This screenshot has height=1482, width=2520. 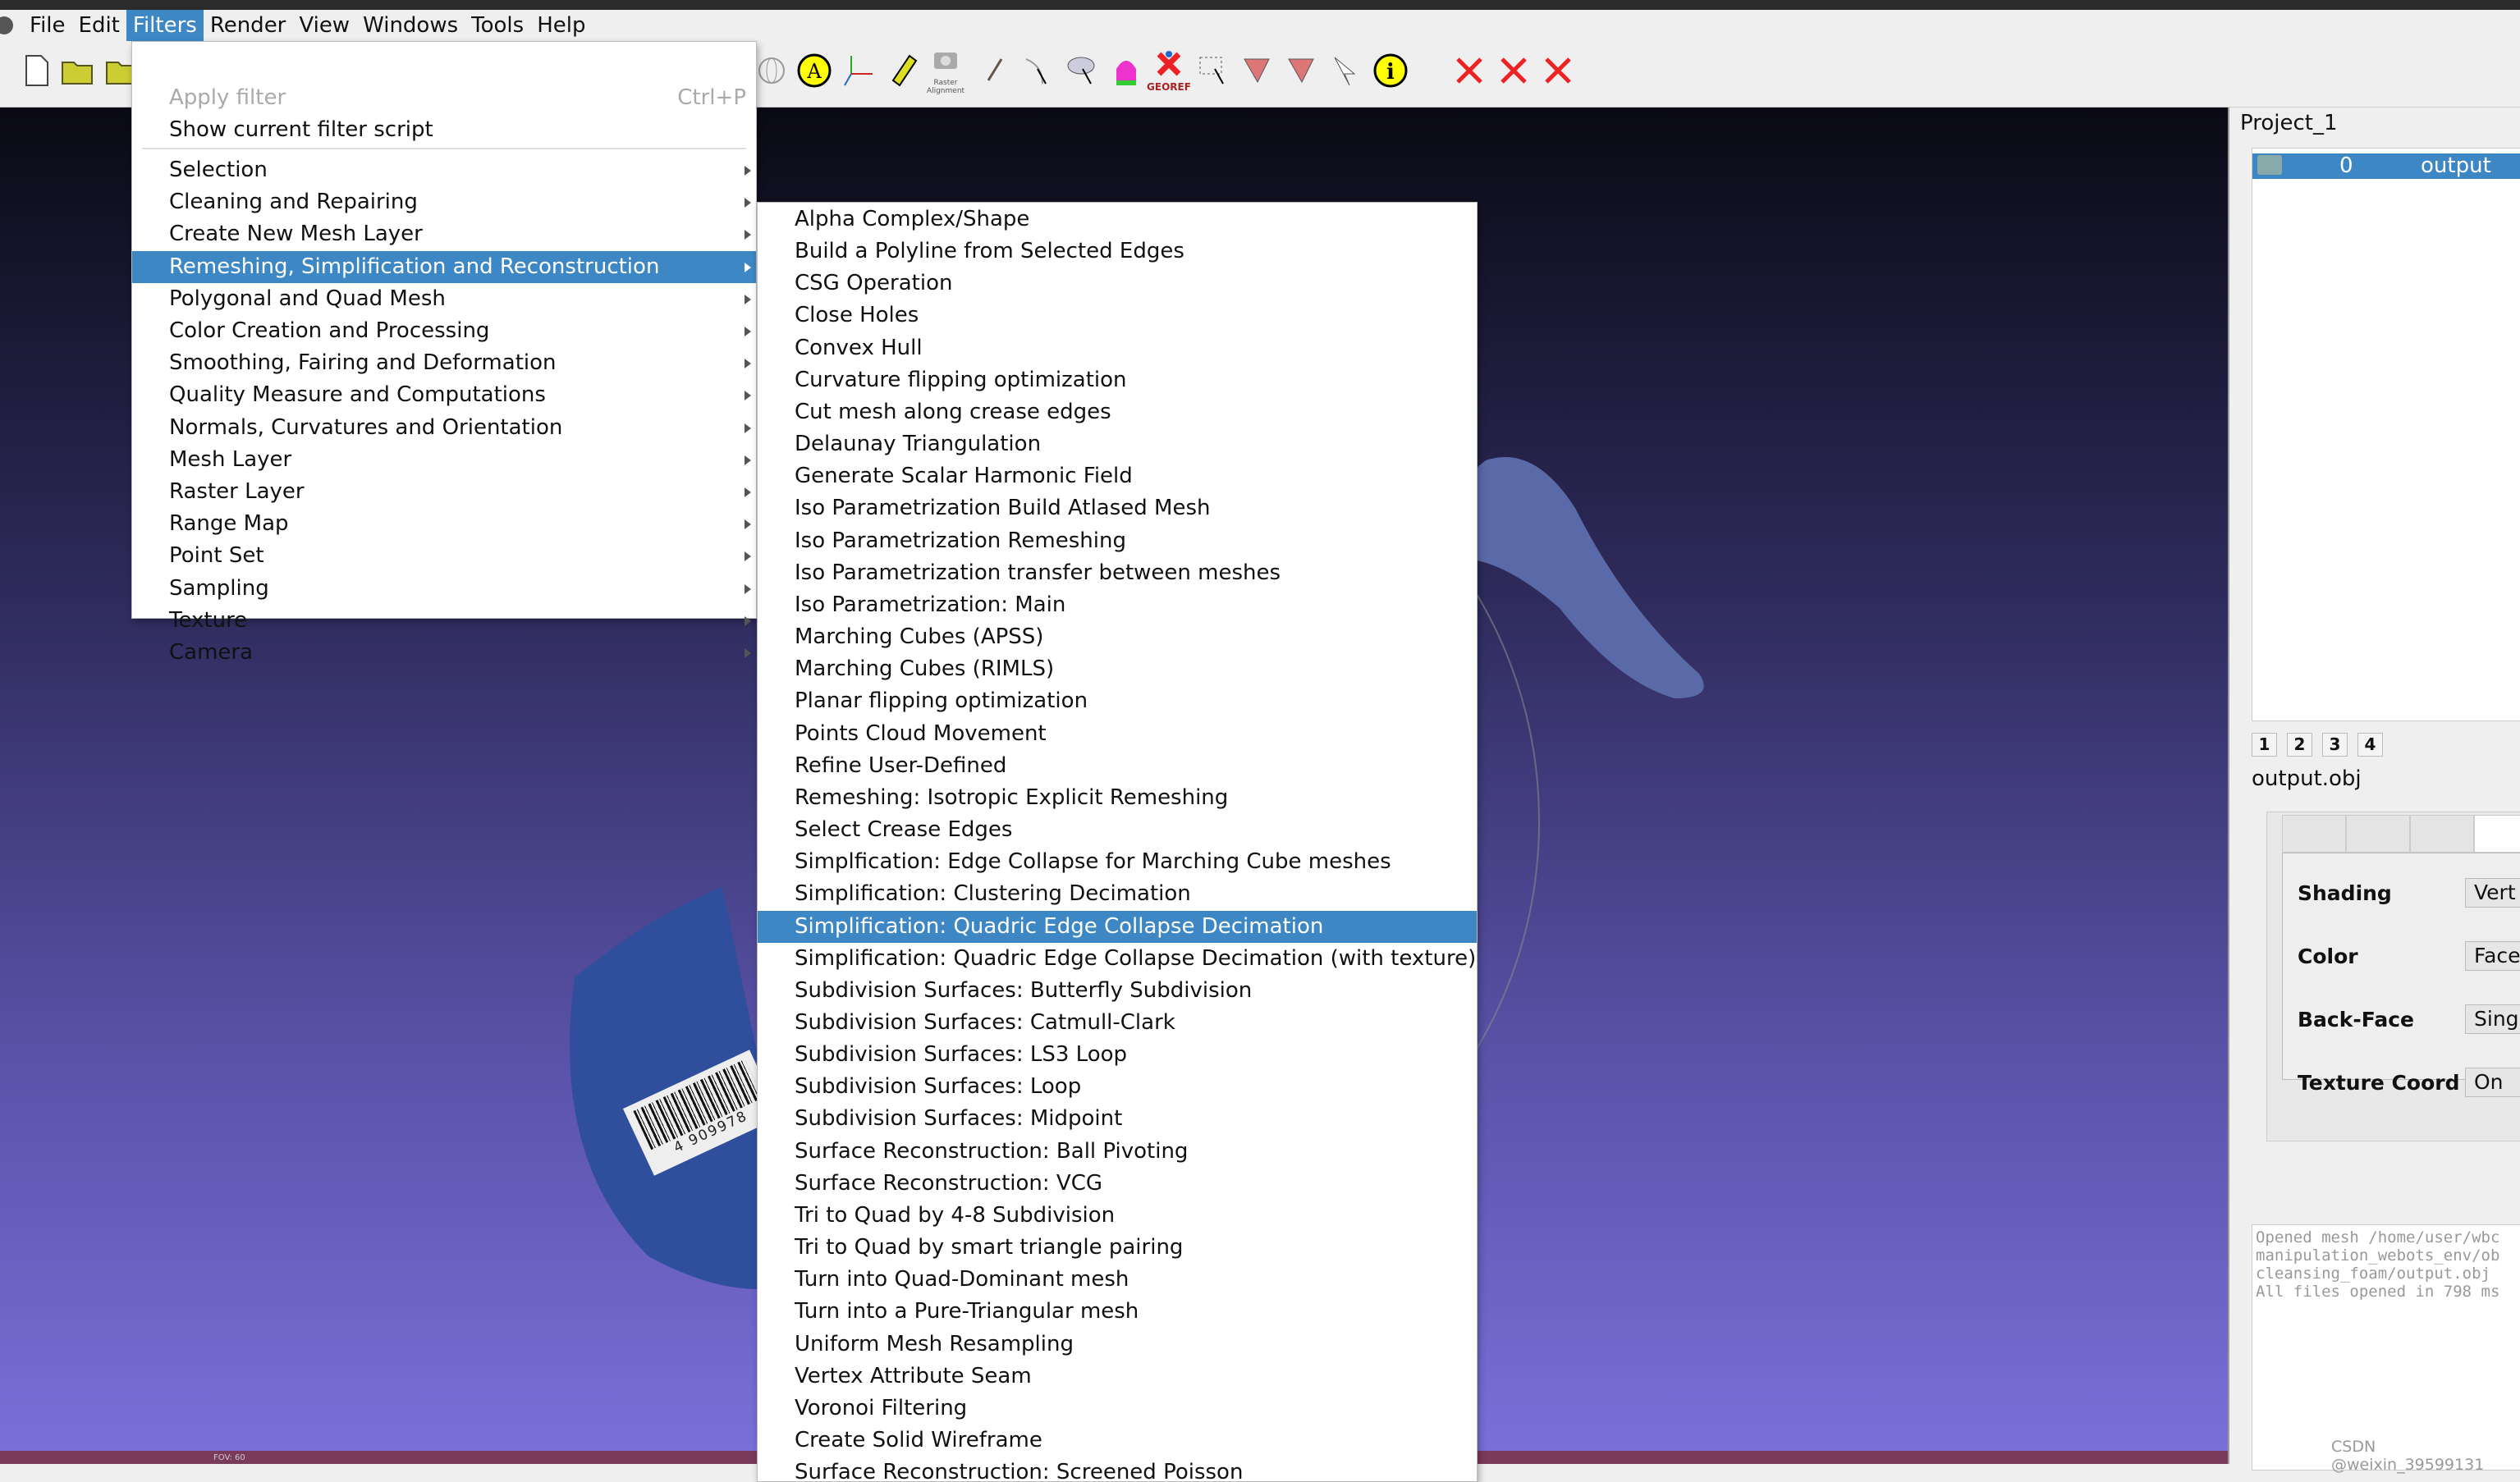 What do you see at coordinates (36, 71) in the screenshot?
I see `new-file-icon` at bounding box center [36, 71].